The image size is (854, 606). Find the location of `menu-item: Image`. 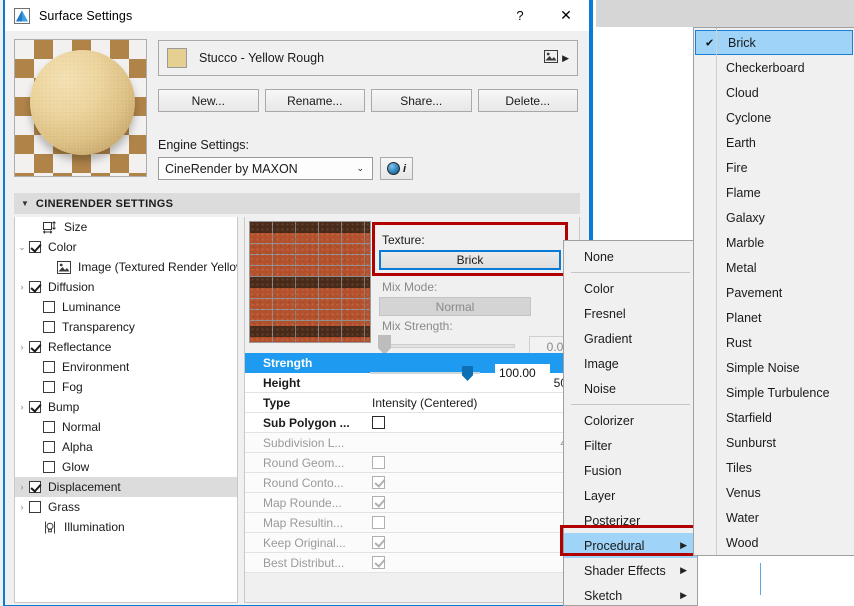

menu-item: Image is located at coordinates (630, 363).